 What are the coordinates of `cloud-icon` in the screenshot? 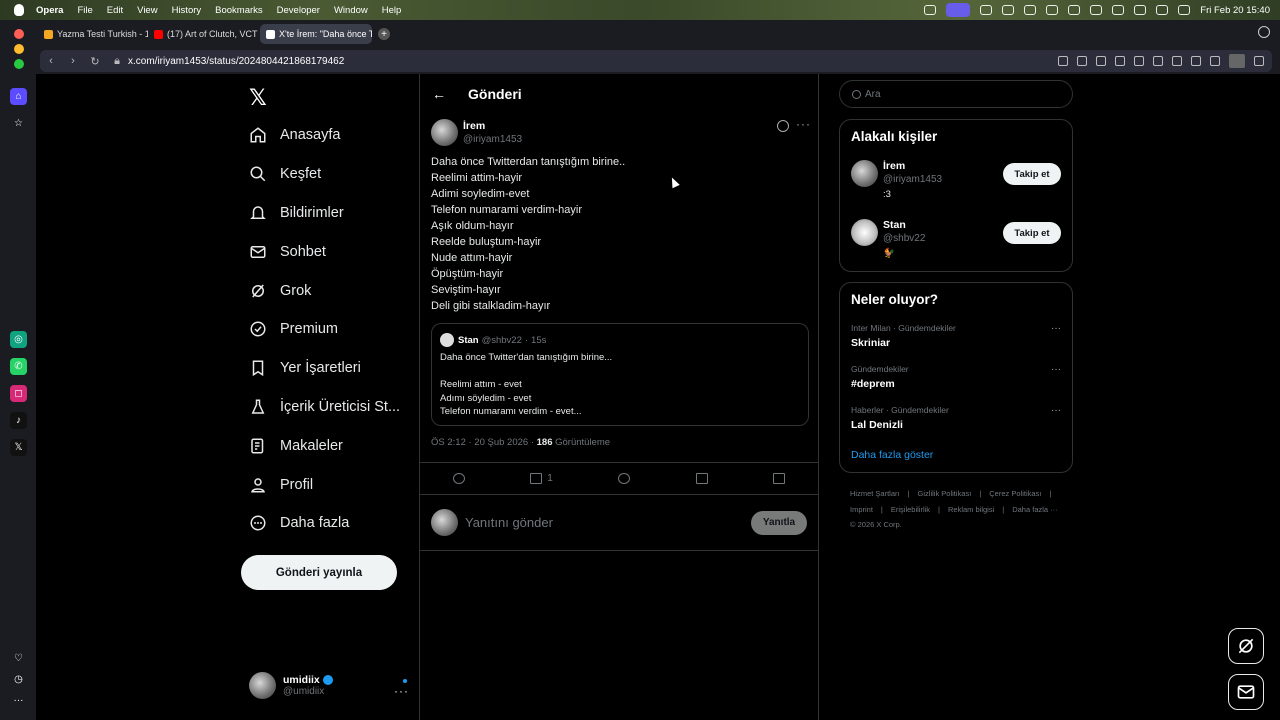 It's located at (1008, 10).